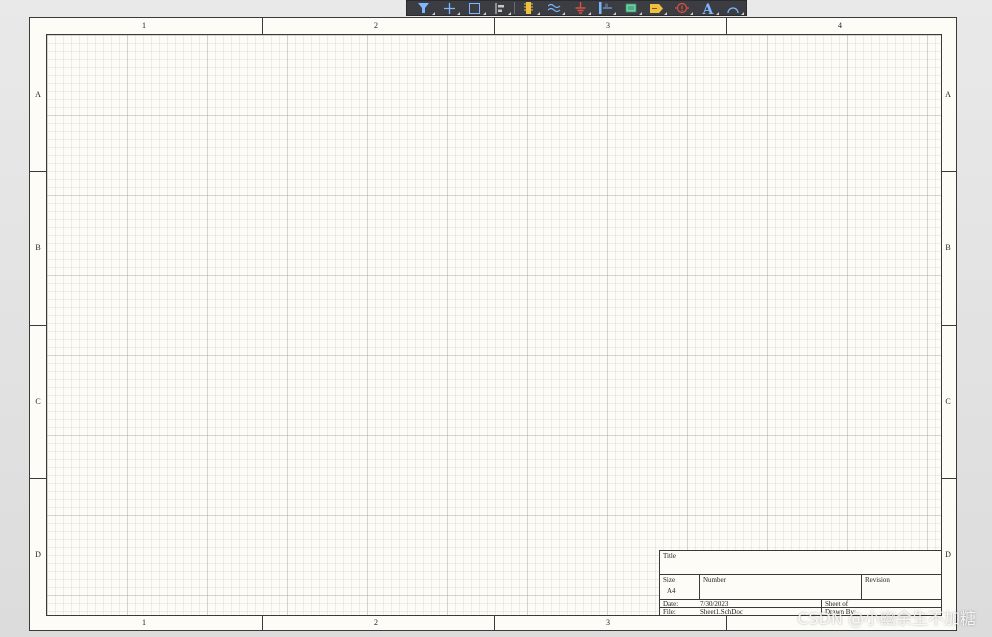 The image size is (992, 637). I want to click on align-icon, so click(499, 8).